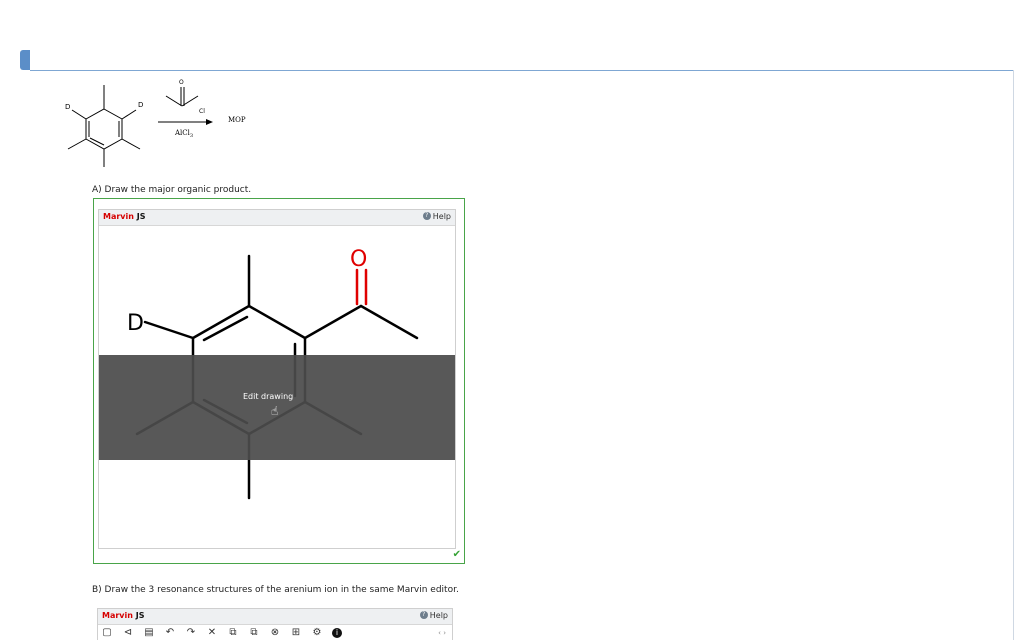 The width and height of the screenshot is (1024, 640). Describe the element at coordinates (333, 322) in the screenshot. I see `carbonyl-carbon-bond` at that location.